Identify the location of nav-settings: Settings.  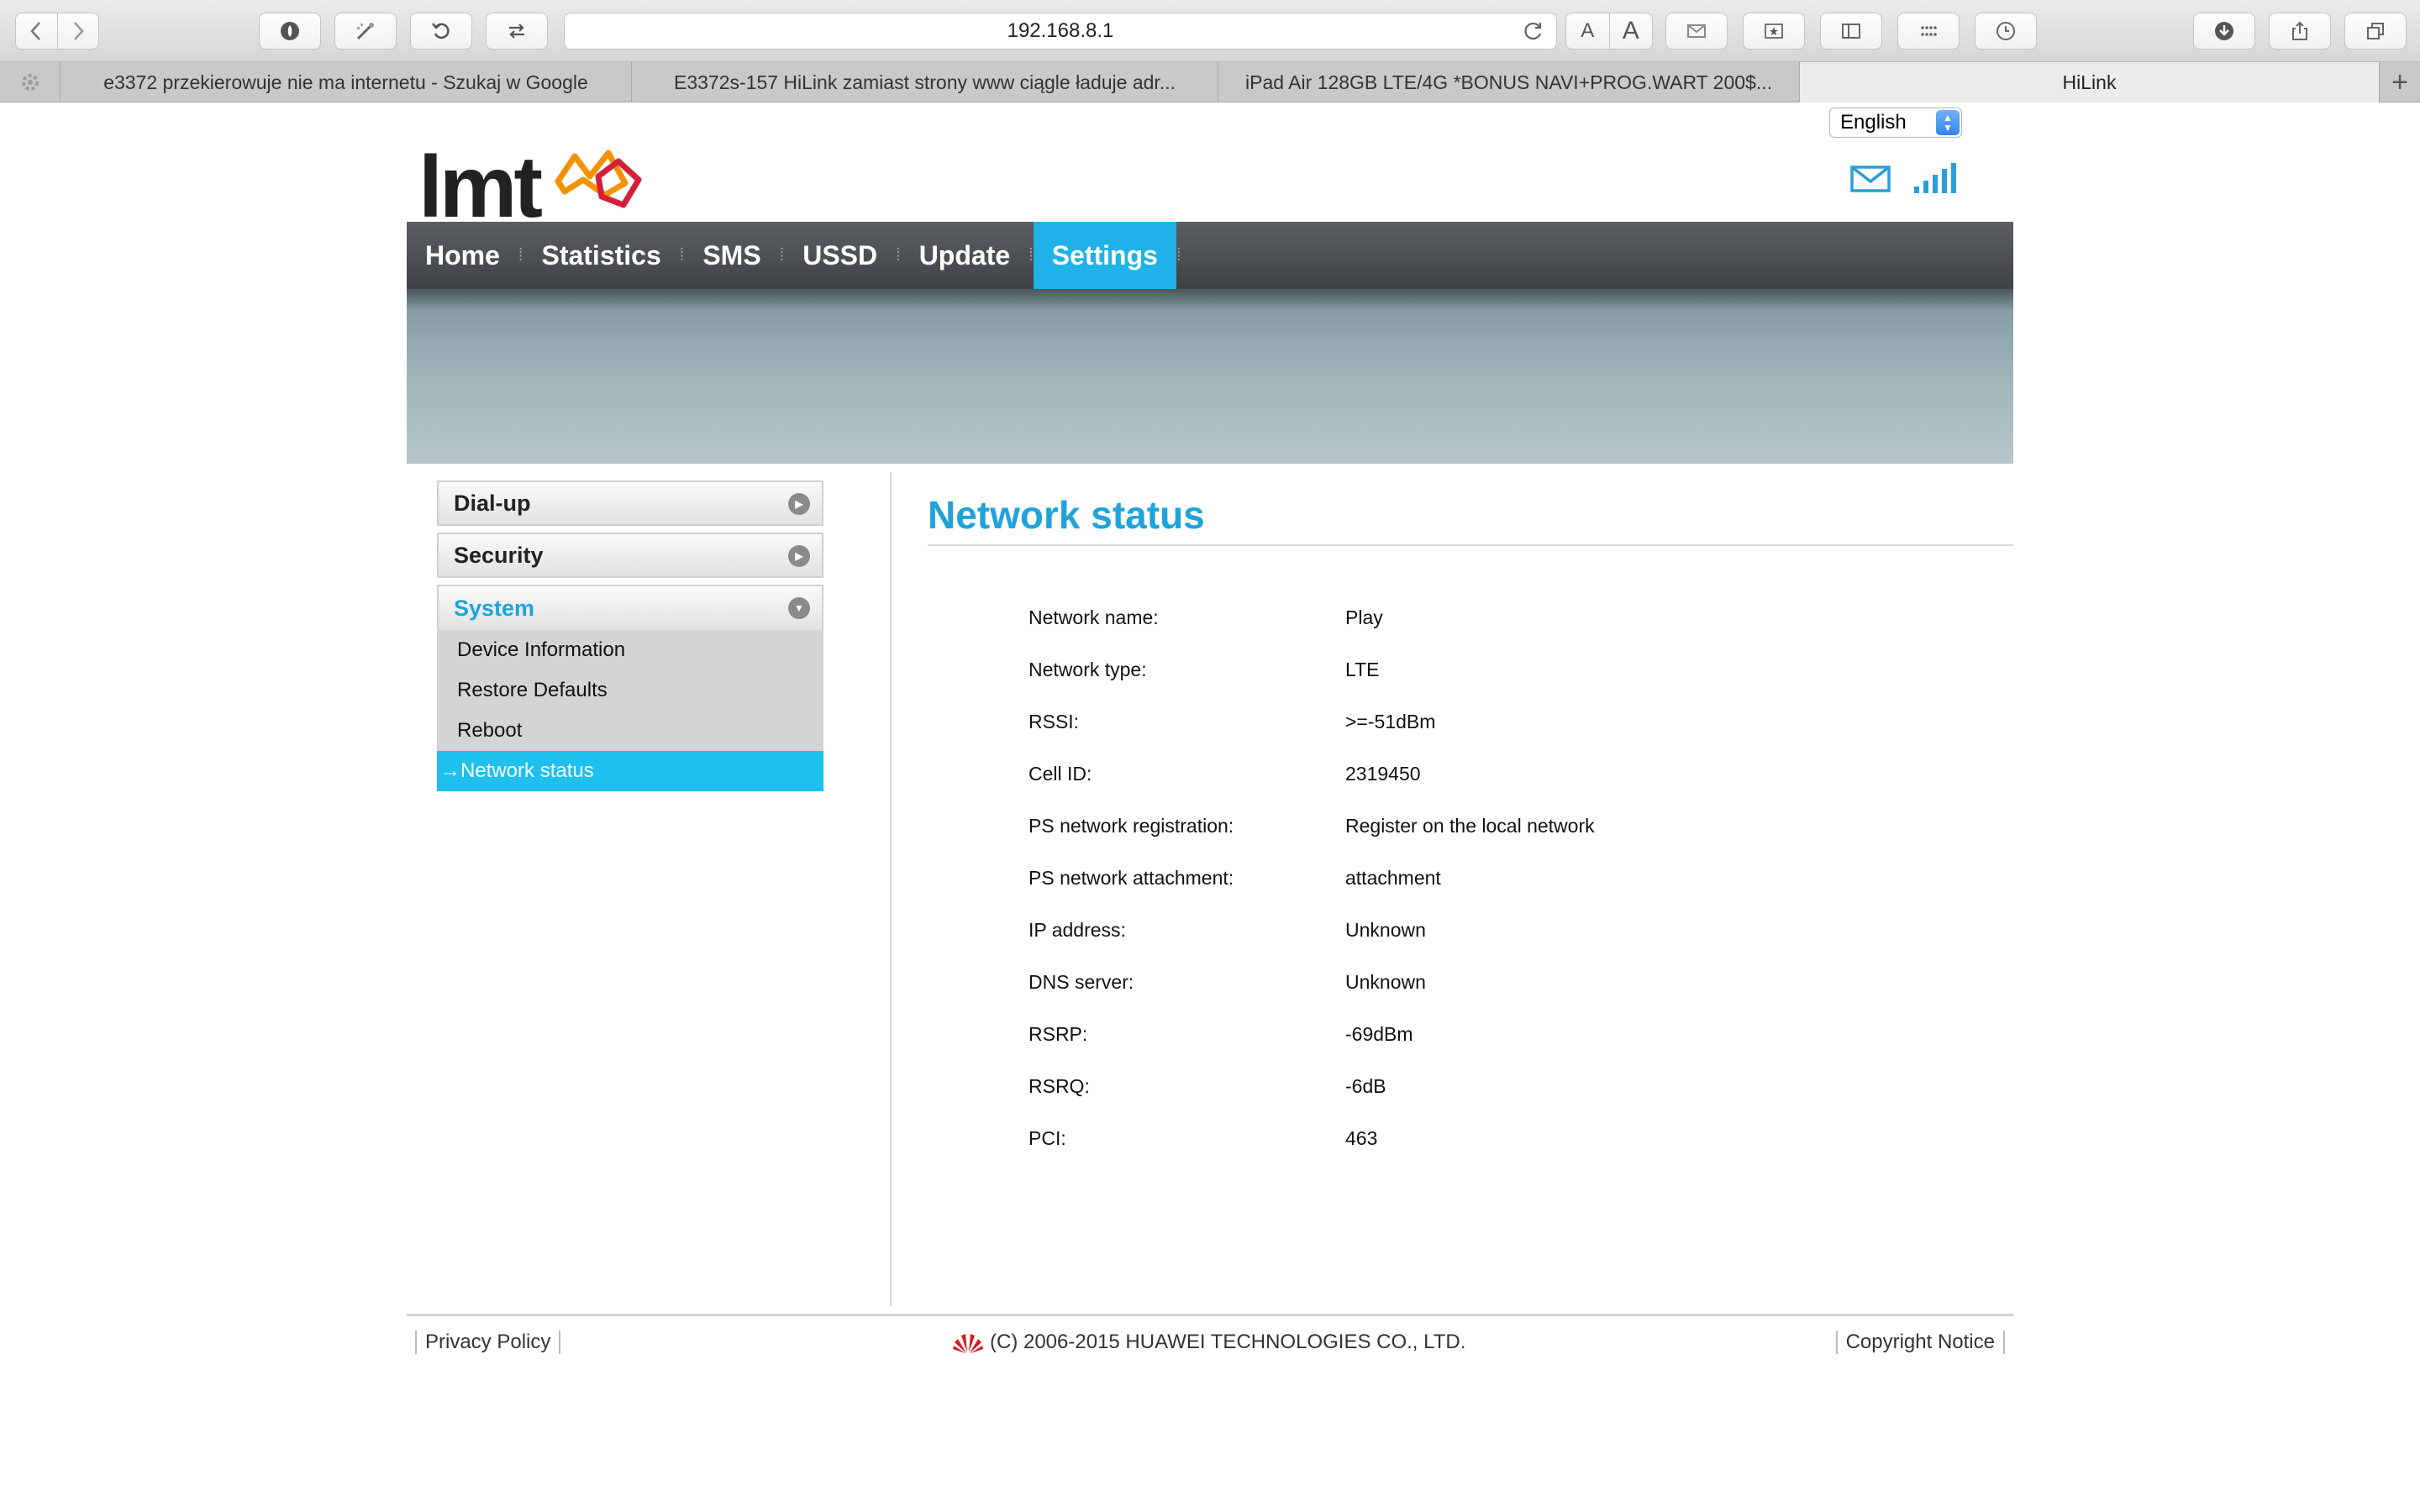
(1104, 255).